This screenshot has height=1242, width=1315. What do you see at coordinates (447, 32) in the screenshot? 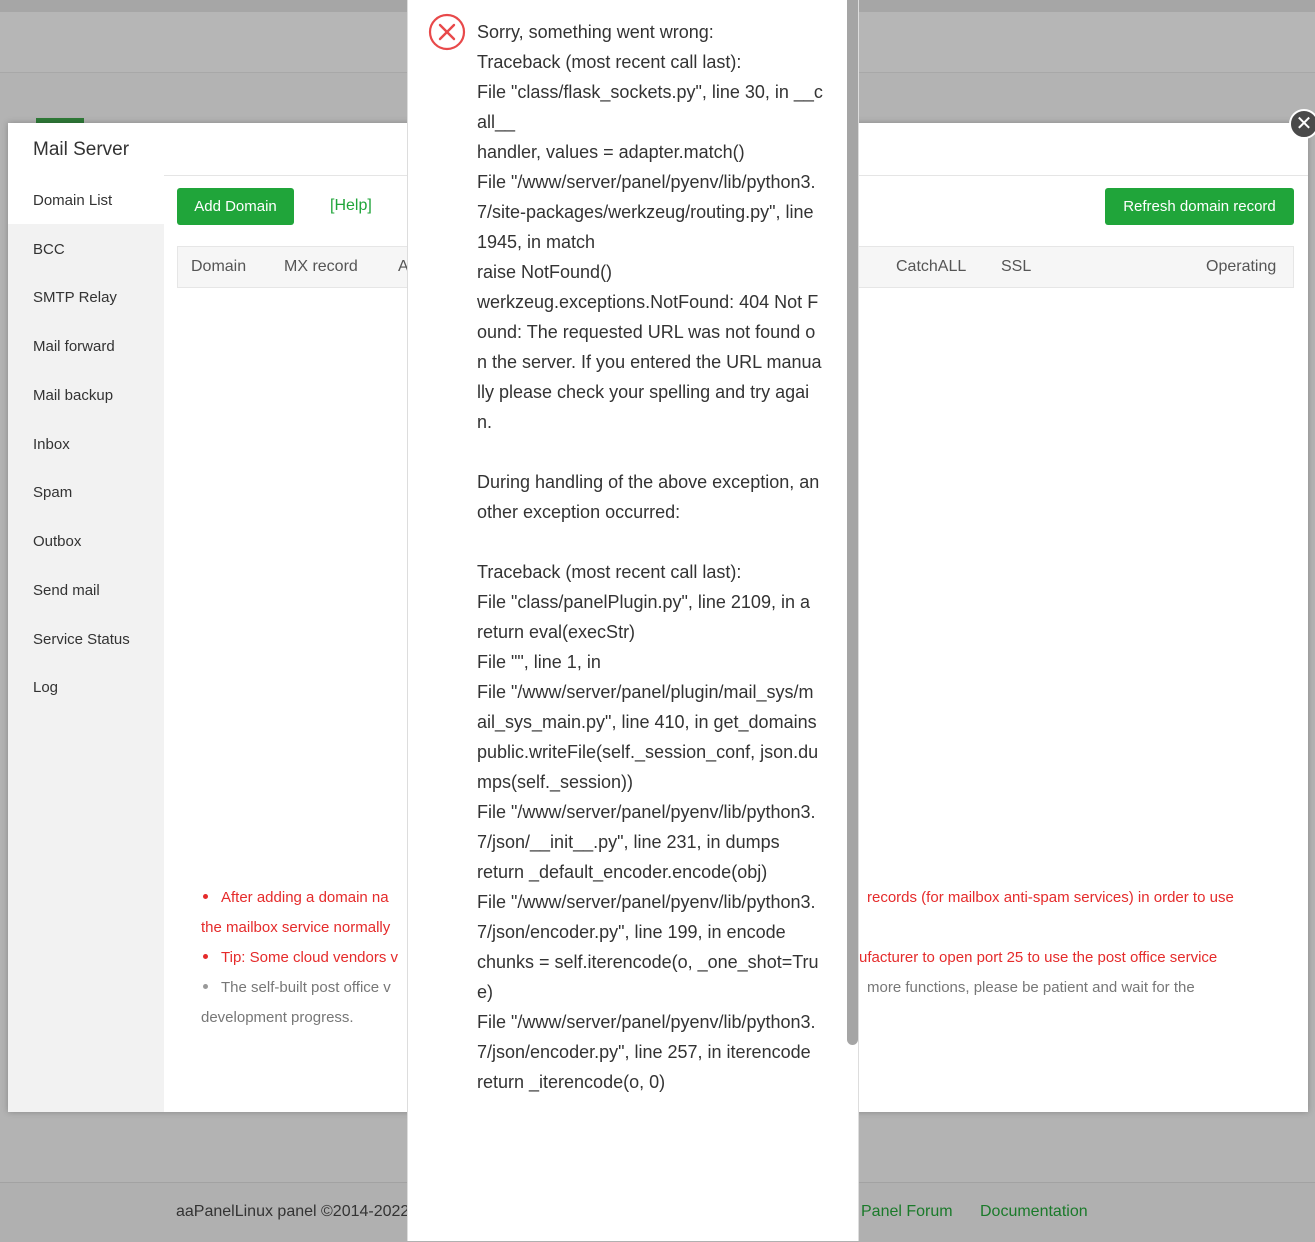
I see `error-x-circle-icon` at bounding box center [447, 32].